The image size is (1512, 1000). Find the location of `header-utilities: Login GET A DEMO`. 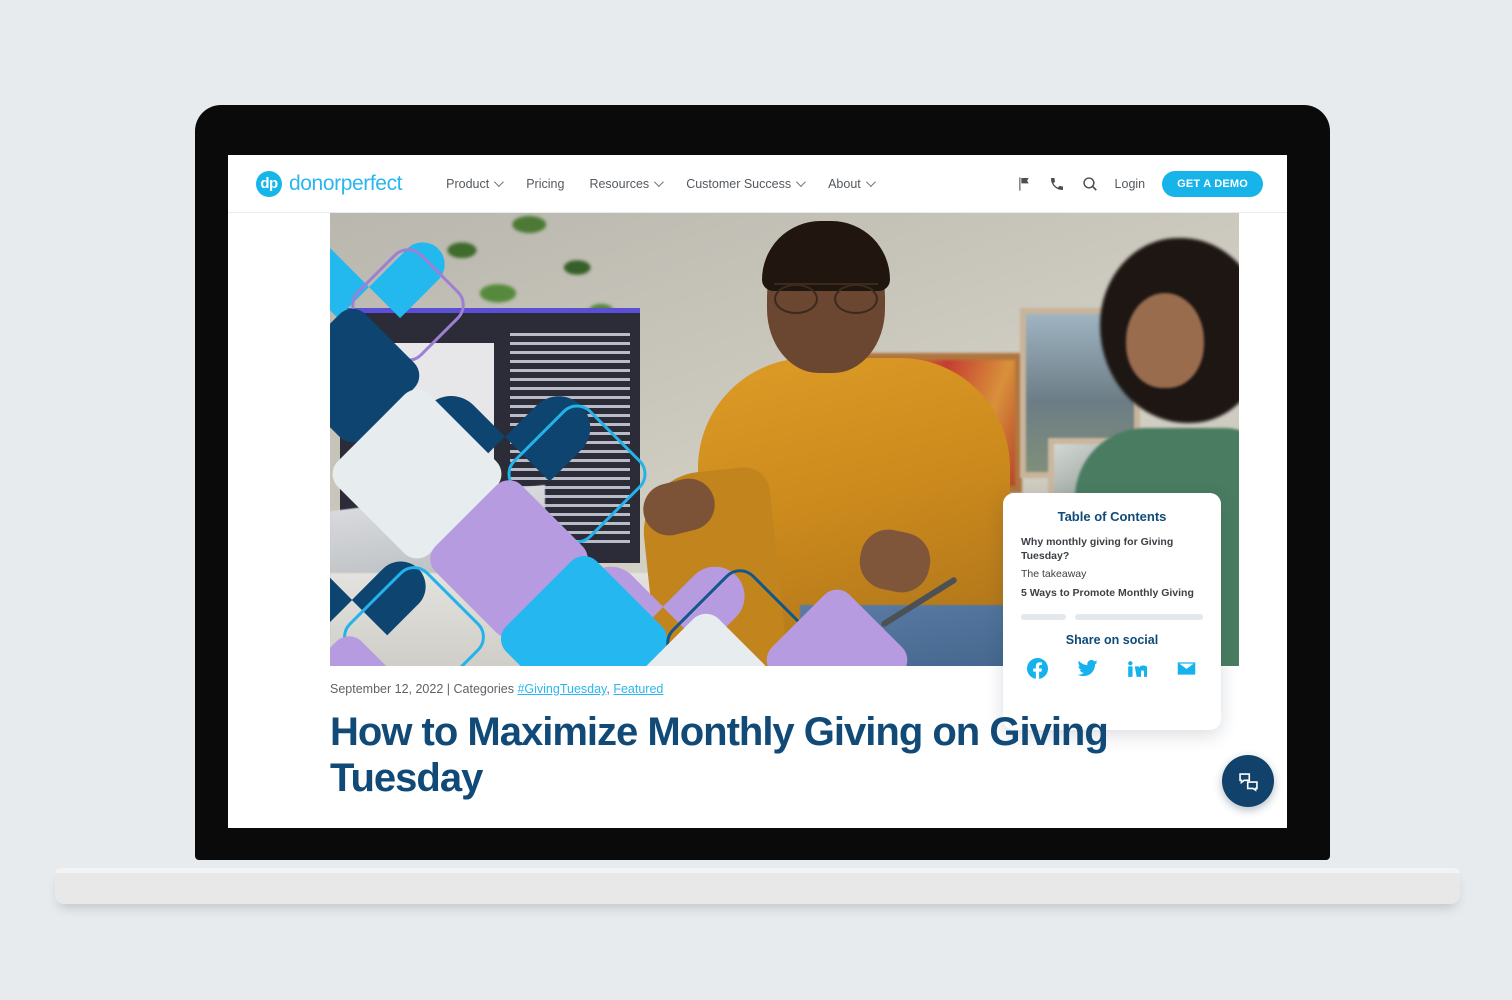

header-utilities: Login GET A DEMO is located at coordinates (1139, 183).